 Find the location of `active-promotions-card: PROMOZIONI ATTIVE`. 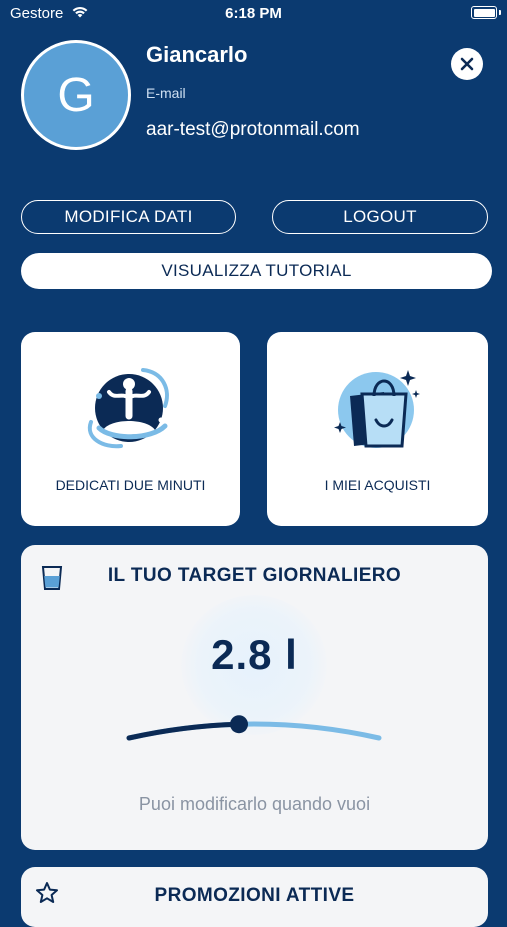

active-promotions-card: PROMOZIONI ATTIVE is located at coordinates (254, 897).